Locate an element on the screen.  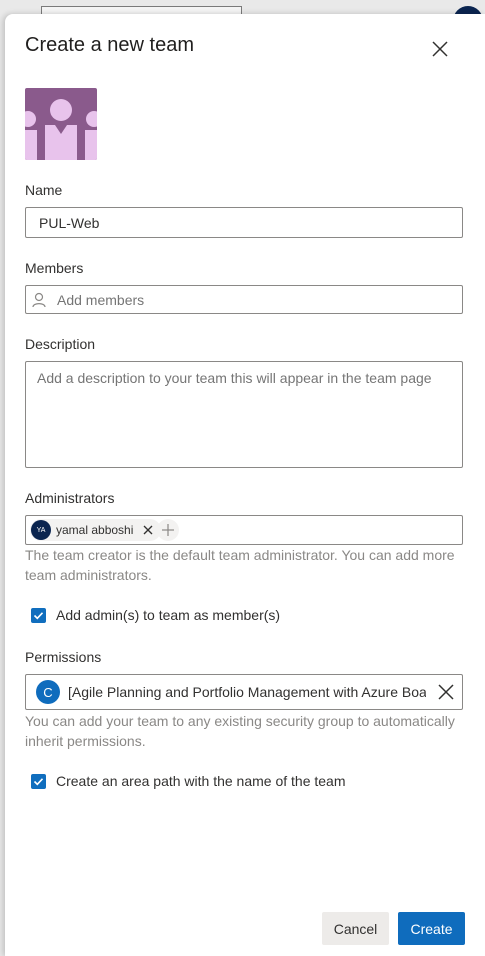
close-icon is located at coordinates (440, 49).